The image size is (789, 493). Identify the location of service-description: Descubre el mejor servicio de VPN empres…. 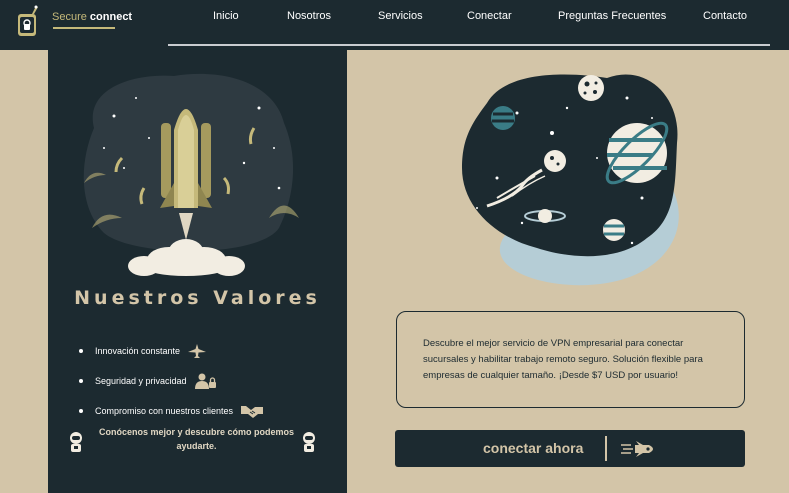
(563, 359).